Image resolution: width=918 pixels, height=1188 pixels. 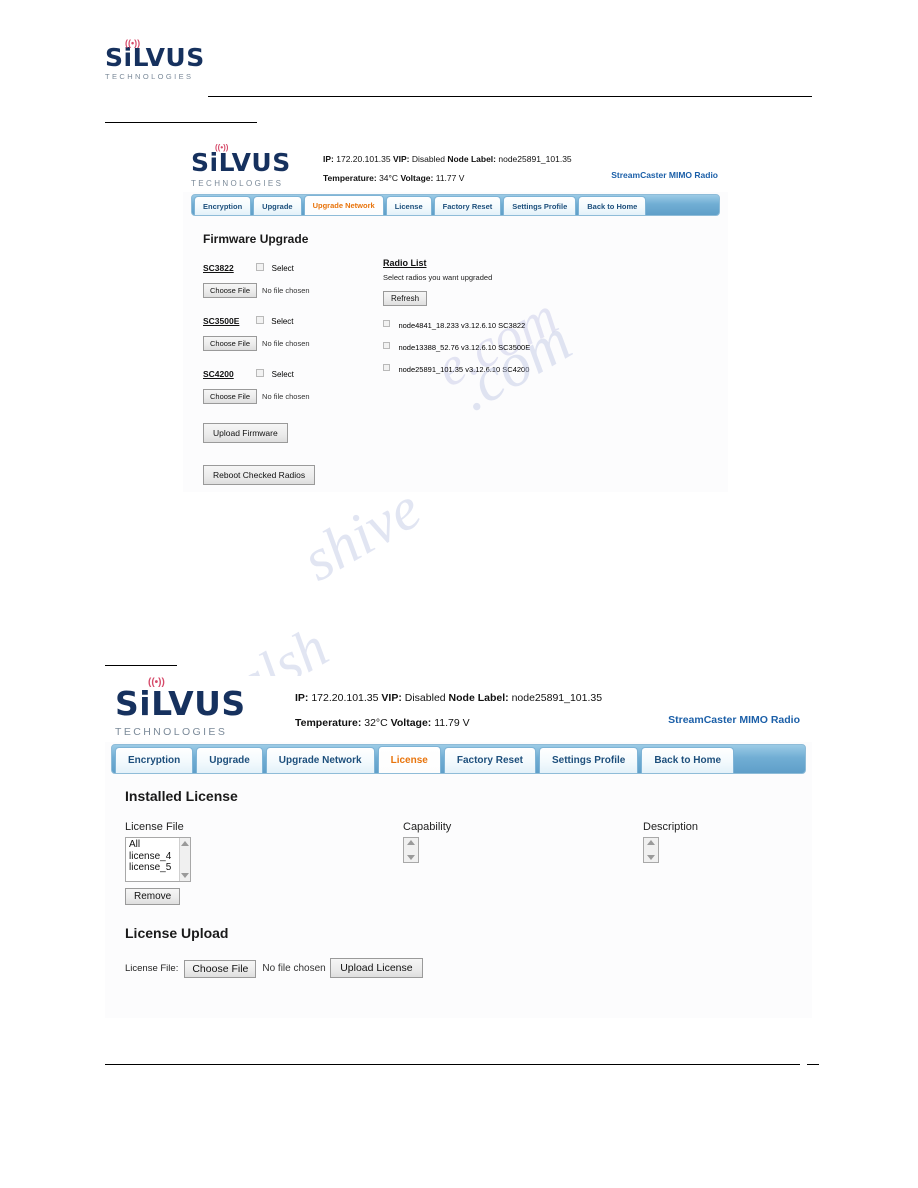 I want to click on section-title-firmware-upgrade: Firmware Upgrade, so click(x=256, y=239).